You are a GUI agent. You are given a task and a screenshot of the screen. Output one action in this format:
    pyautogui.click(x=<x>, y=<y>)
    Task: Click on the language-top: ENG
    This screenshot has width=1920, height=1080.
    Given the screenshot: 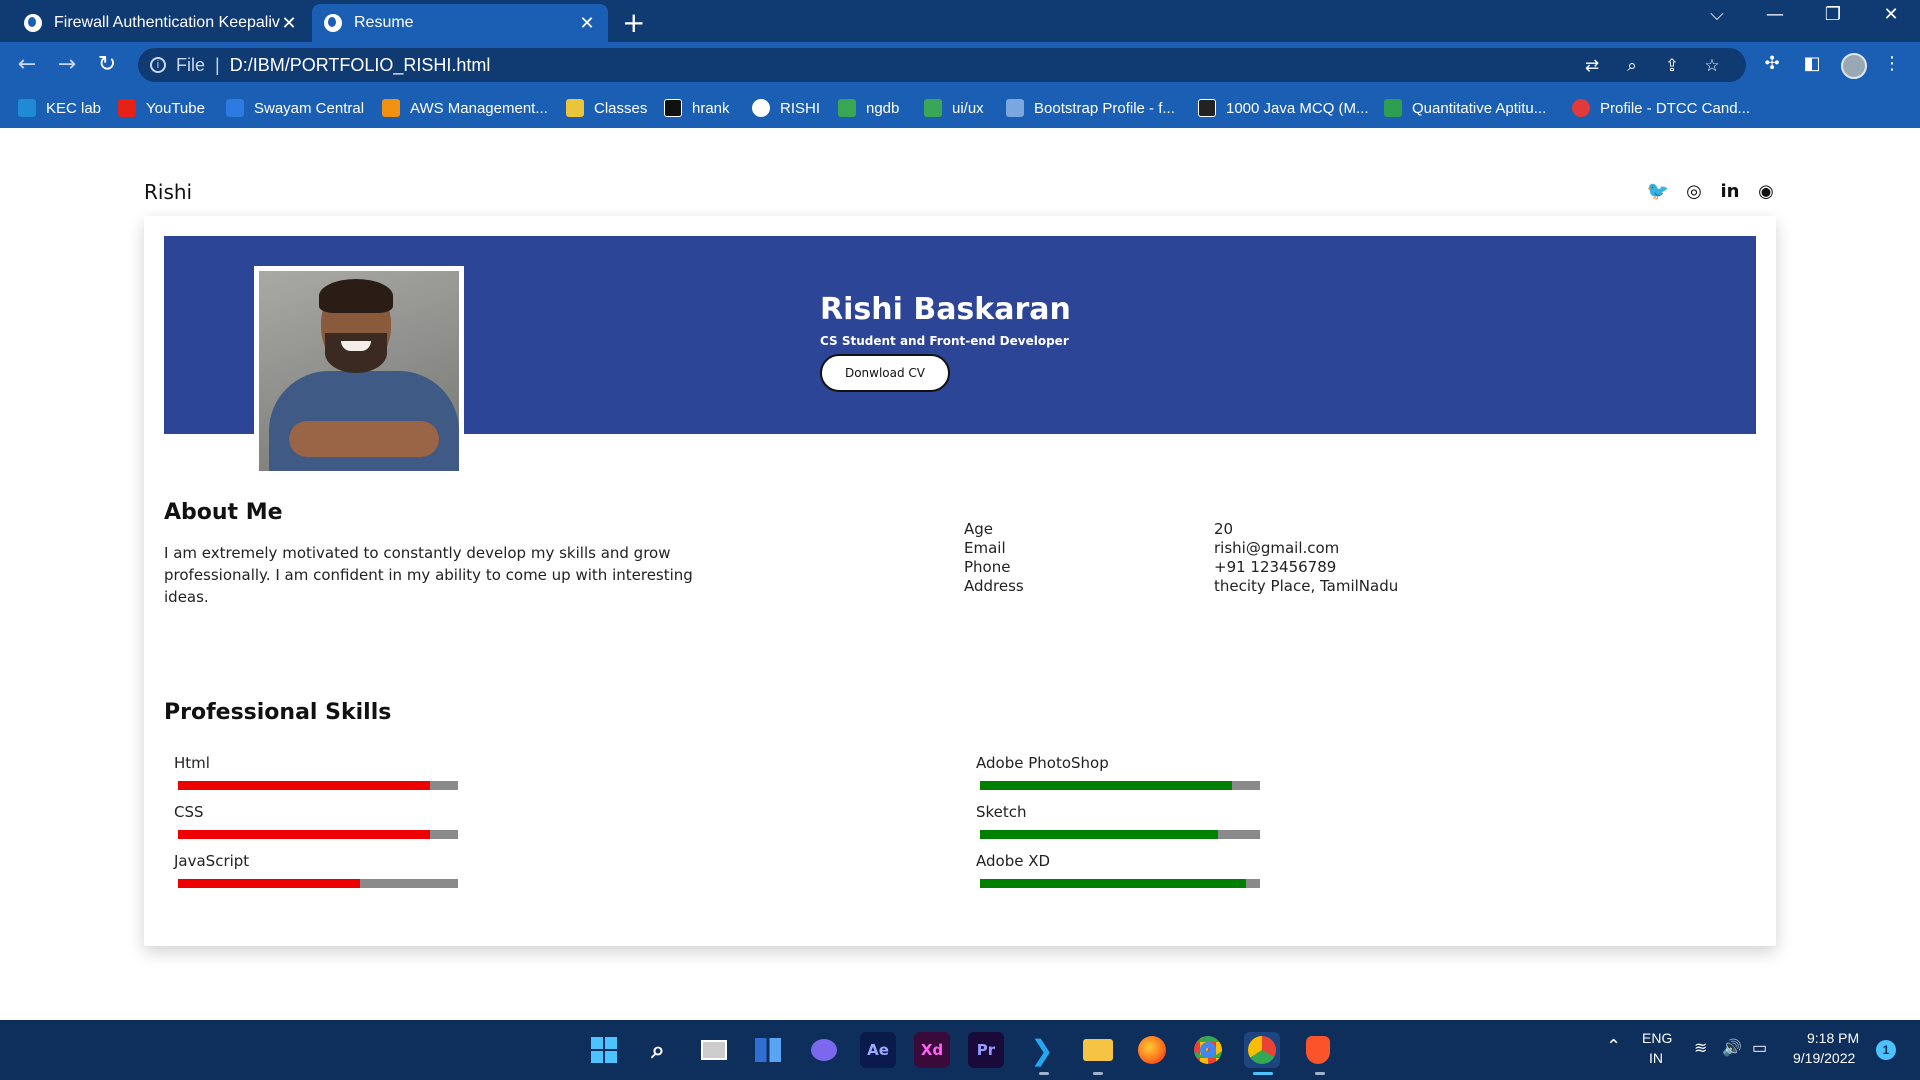 What is the action you would take?
    pyautogui.click(x=1657, y=1038)
    